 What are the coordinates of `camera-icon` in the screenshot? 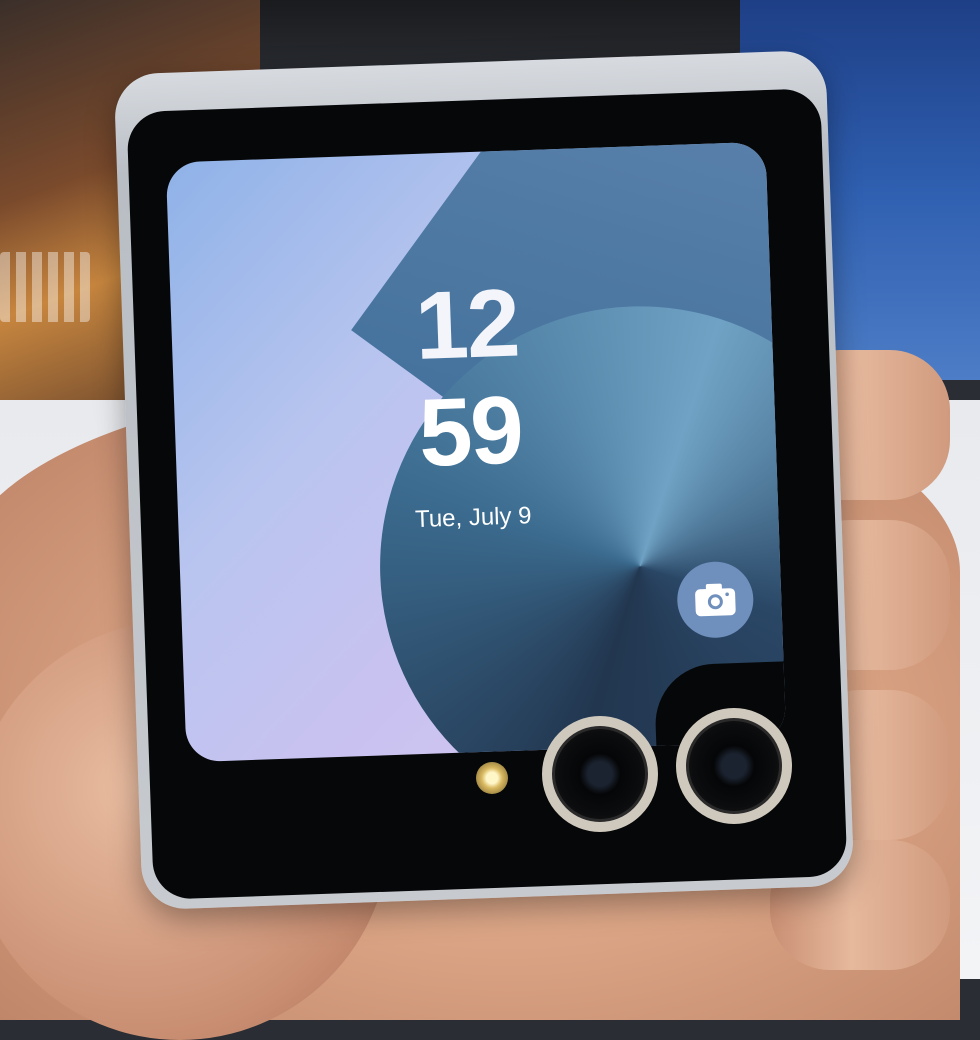 It's located at (715, 600).